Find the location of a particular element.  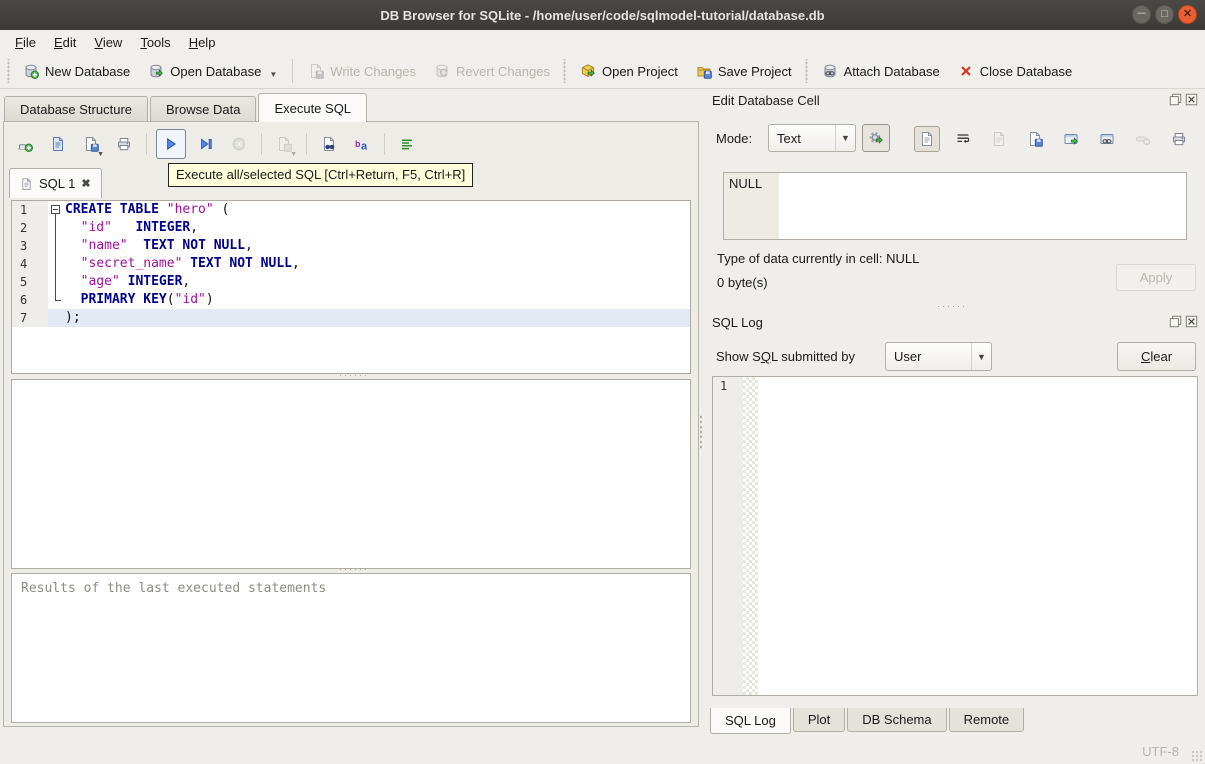

open-project-button: Open Project is located at coordinates (629, 71).